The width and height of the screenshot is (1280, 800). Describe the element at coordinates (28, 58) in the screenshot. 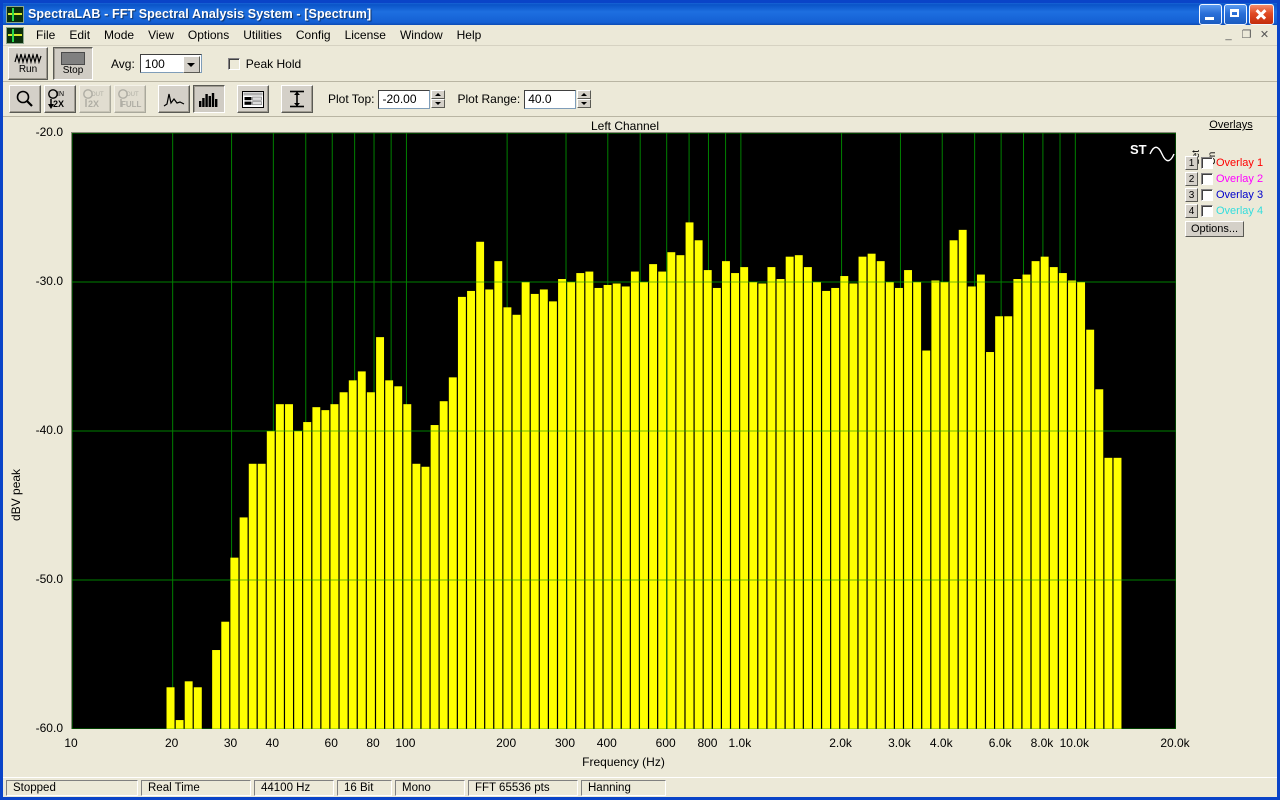

I see `waveform-icon` at that location.